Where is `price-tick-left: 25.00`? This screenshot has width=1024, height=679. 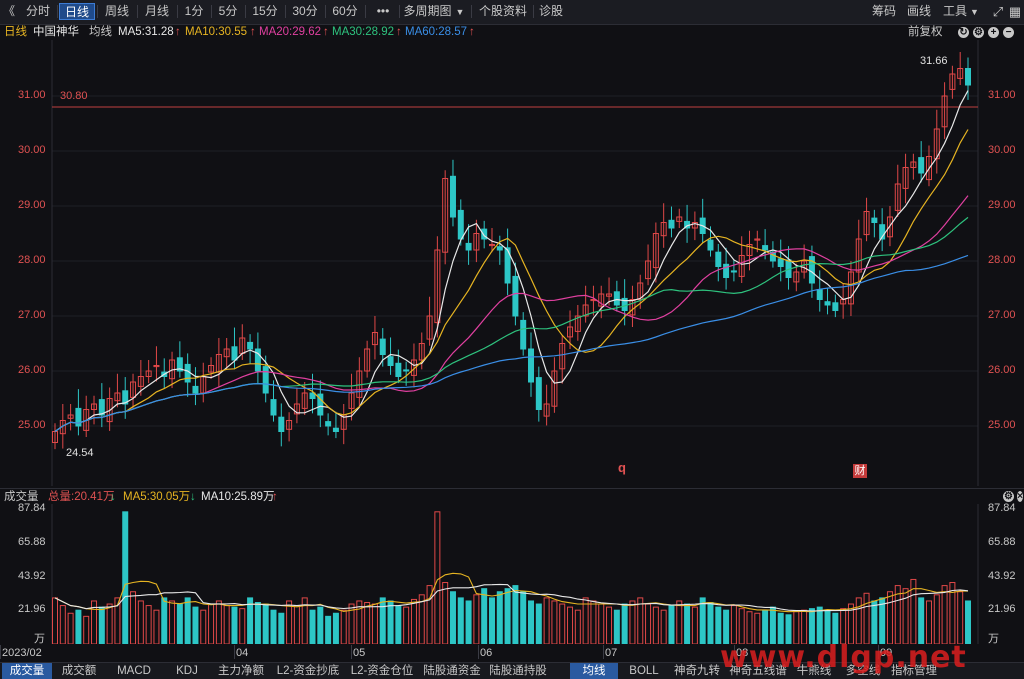 price-tick-left: 25.00 is located at coordinates (32, 425).